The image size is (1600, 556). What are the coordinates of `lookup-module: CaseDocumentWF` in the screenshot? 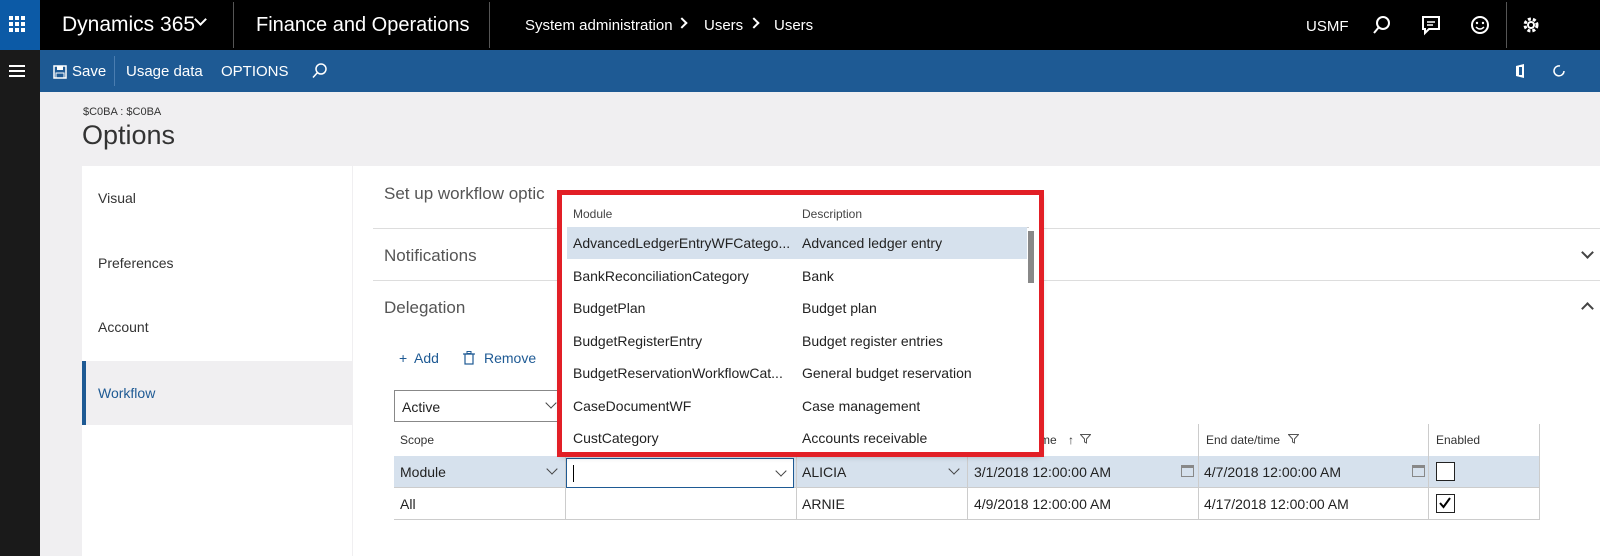 It's located at (632, 406).